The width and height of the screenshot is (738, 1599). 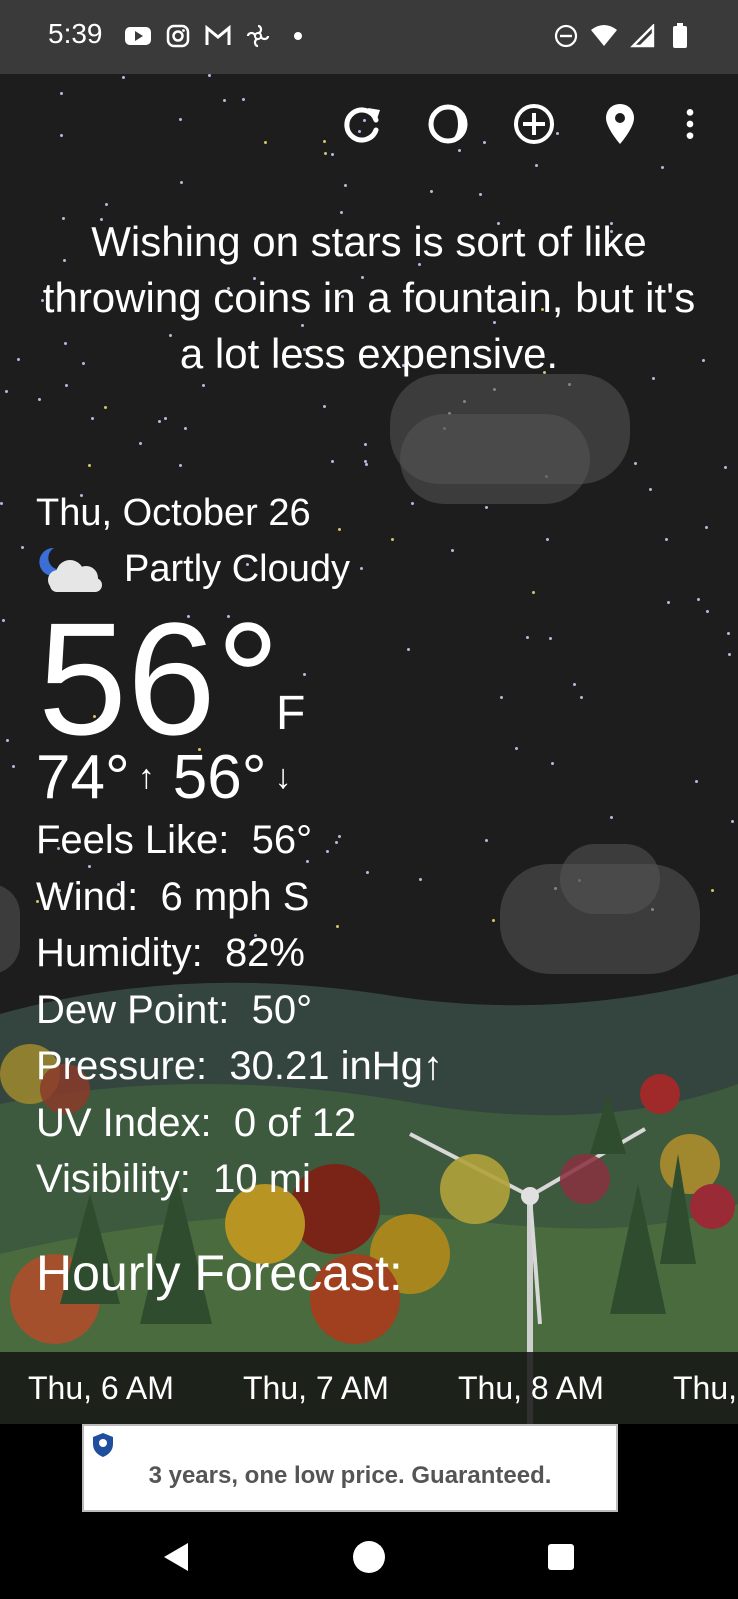 What do you see at coordinates (75, 33) in the screenshot?
I see `status-time: 5:39` at bounding box center [75, 33].